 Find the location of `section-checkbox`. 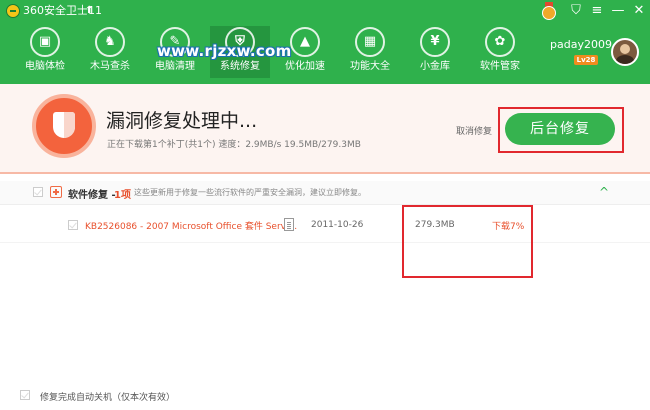

section-checkbox is located at coordinates (38, 192).